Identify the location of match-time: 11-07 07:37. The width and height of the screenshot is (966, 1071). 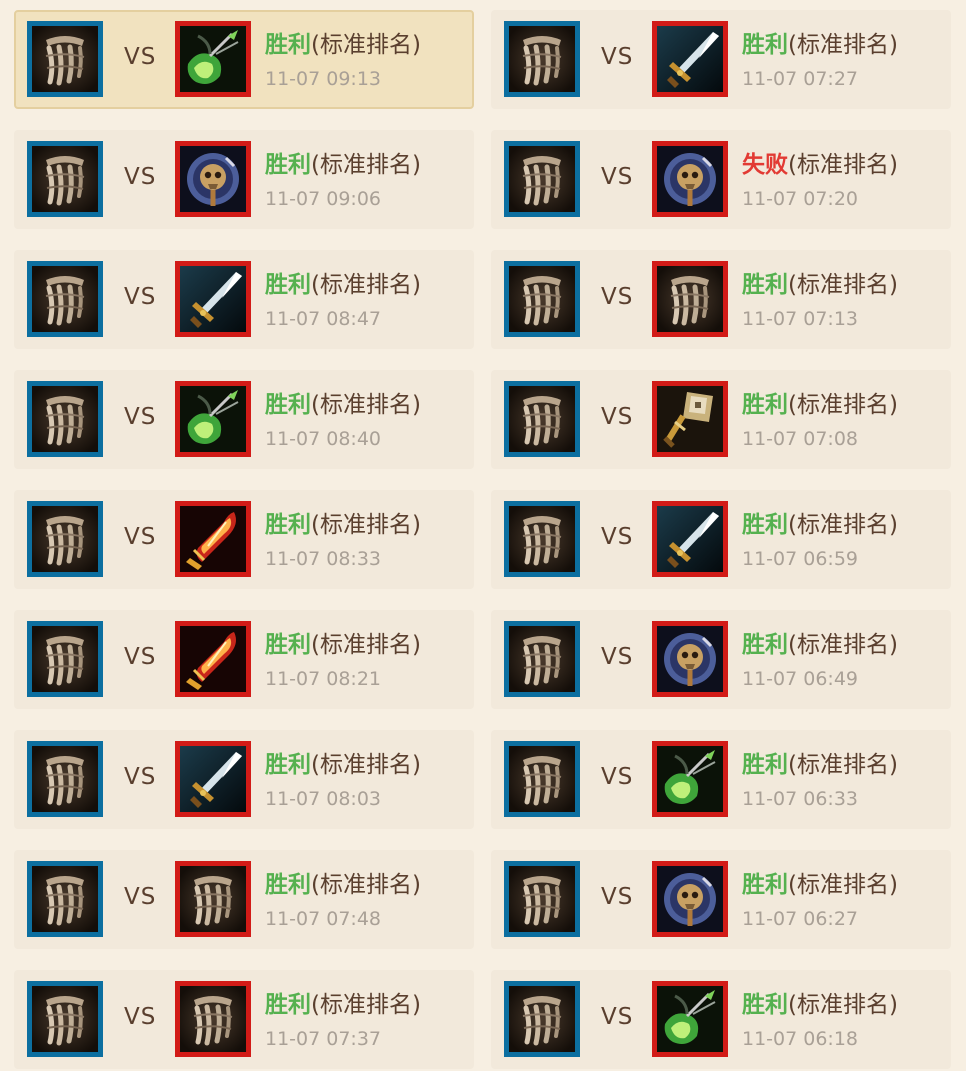
(323, 1039).